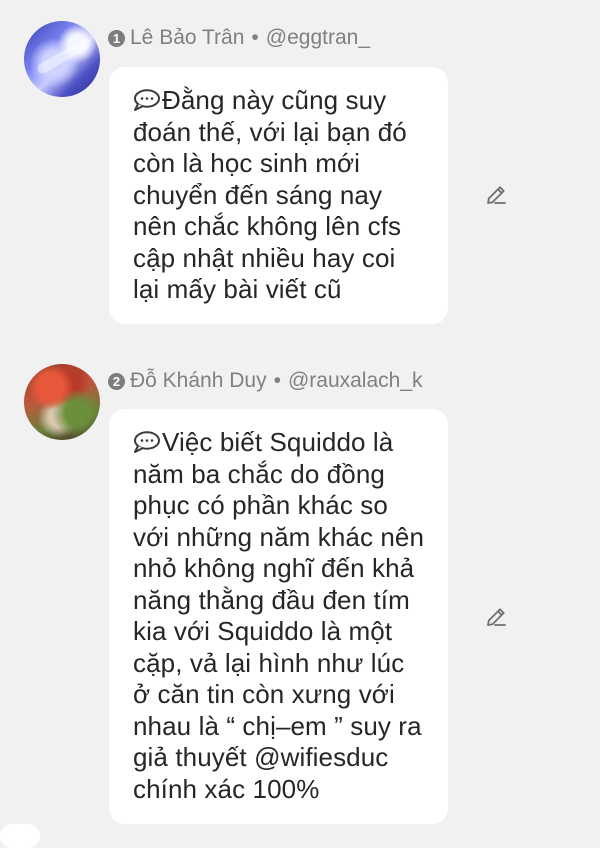  I want to click on author-handle: @rauxalach_k, so click(355, 381).